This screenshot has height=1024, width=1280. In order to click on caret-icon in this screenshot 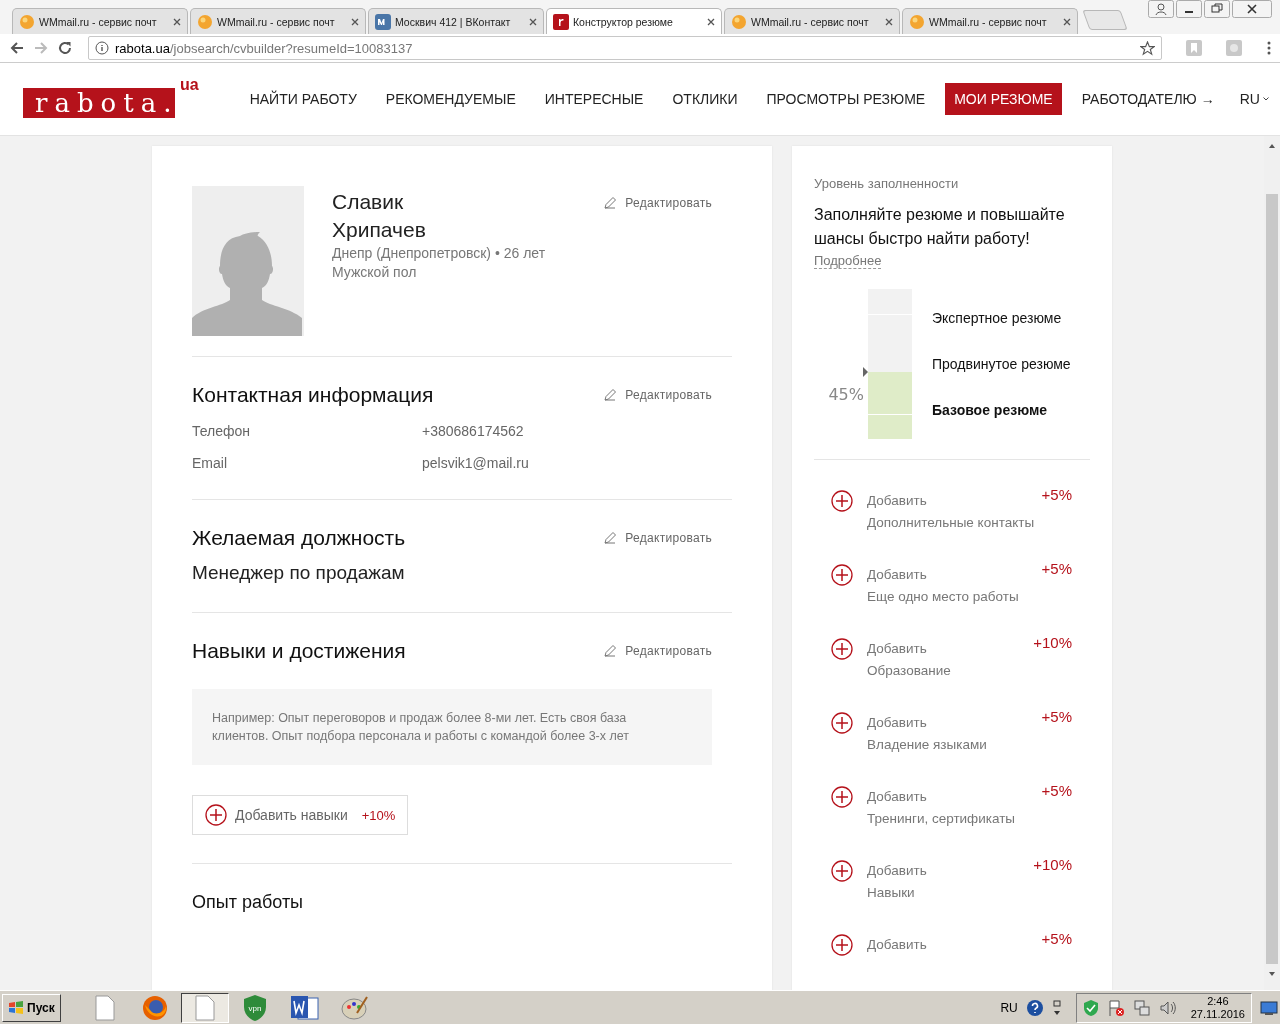, I will do `click(1265, 99)`.